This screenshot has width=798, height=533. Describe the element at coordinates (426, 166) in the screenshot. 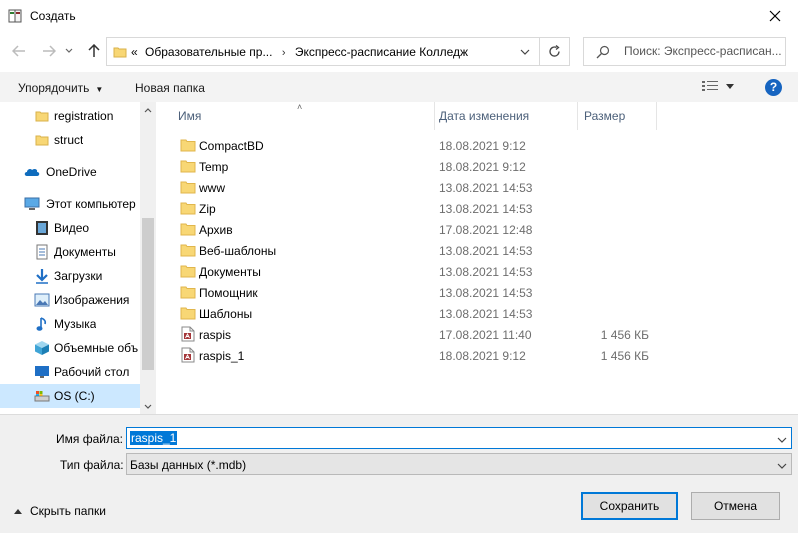

I see `file-row: Temp 18.08.2021 9:12` at that location.